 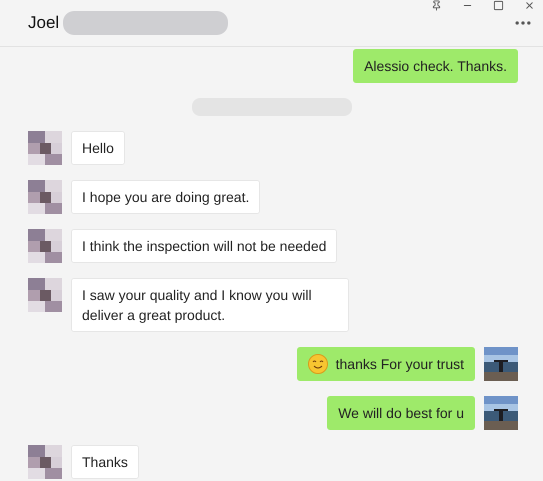 What do you see at coordinates (400, 364) in the screenshot?
I see `message-text: thanks For your trust` at bounding box center [400, 364].